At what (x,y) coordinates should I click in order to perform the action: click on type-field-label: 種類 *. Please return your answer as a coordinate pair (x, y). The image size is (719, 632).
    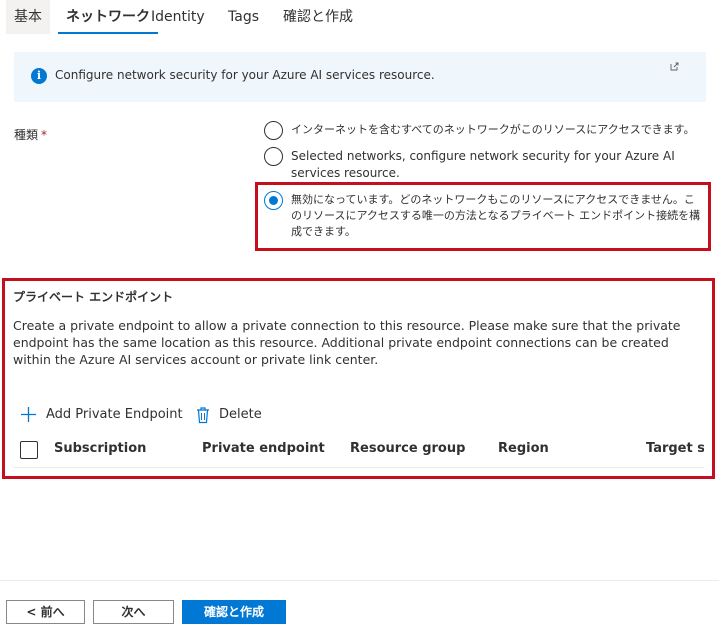
    Looking at the image, I should click on (30, 134).